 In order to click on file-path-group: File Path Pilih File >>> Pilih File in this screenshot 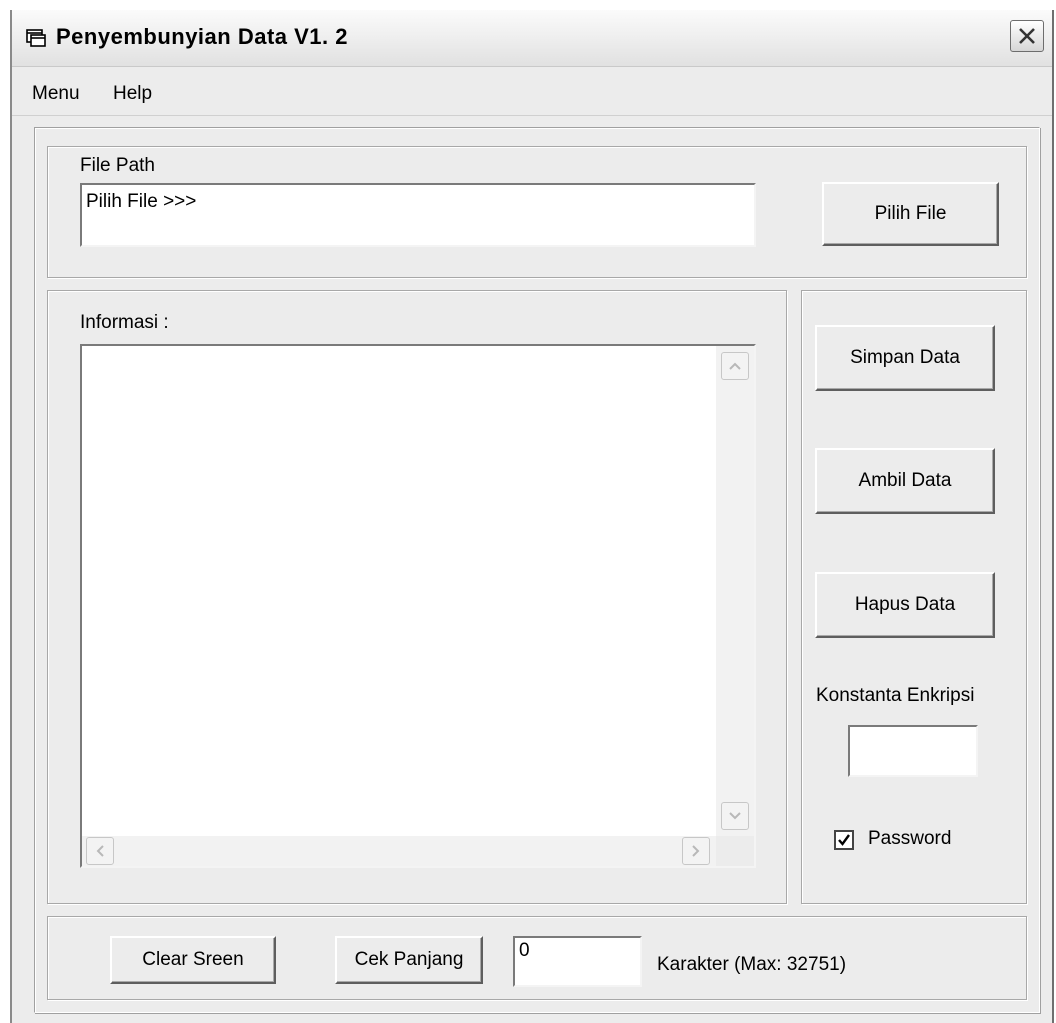, I will do `click(537, 212)`.